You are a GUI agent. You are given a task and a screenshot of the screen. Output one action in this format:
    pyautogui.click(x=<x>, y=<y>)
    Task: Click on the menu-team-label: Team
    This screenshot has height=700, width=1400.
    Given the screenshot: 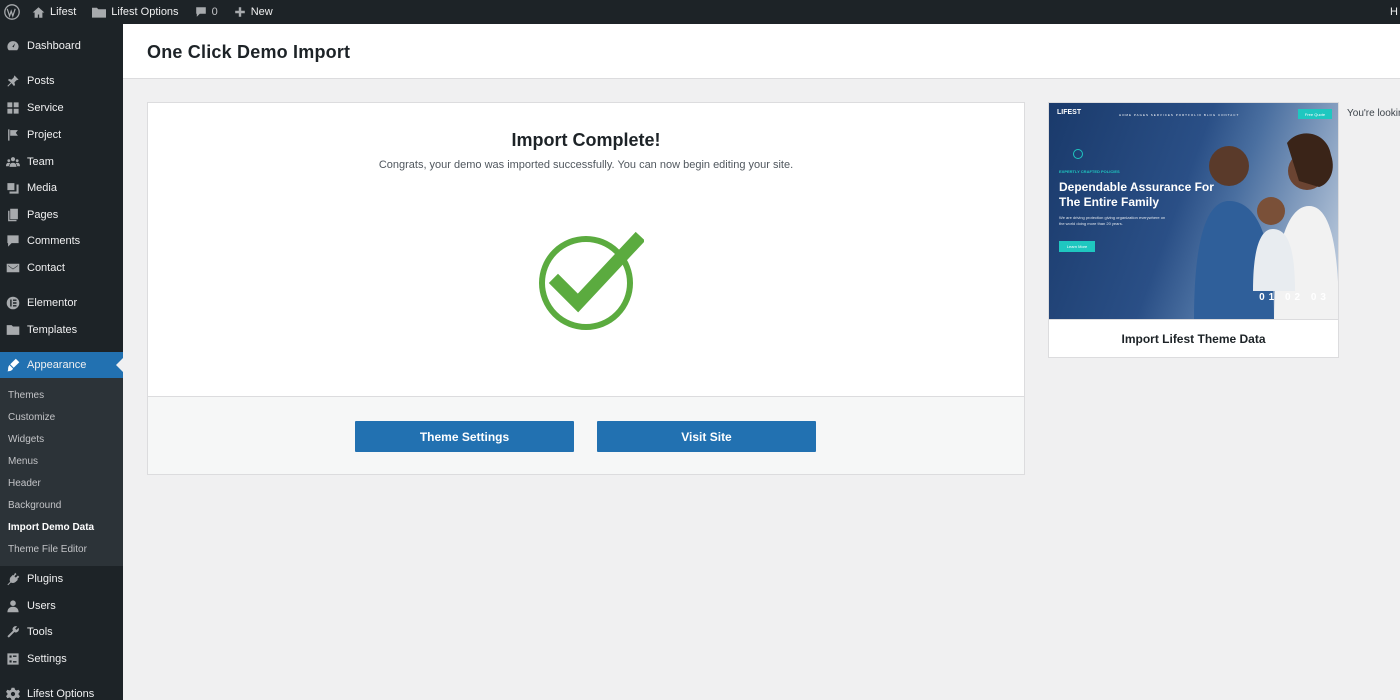 What is the action you would take?
    pyautogui.click(x=40, y=162)
    